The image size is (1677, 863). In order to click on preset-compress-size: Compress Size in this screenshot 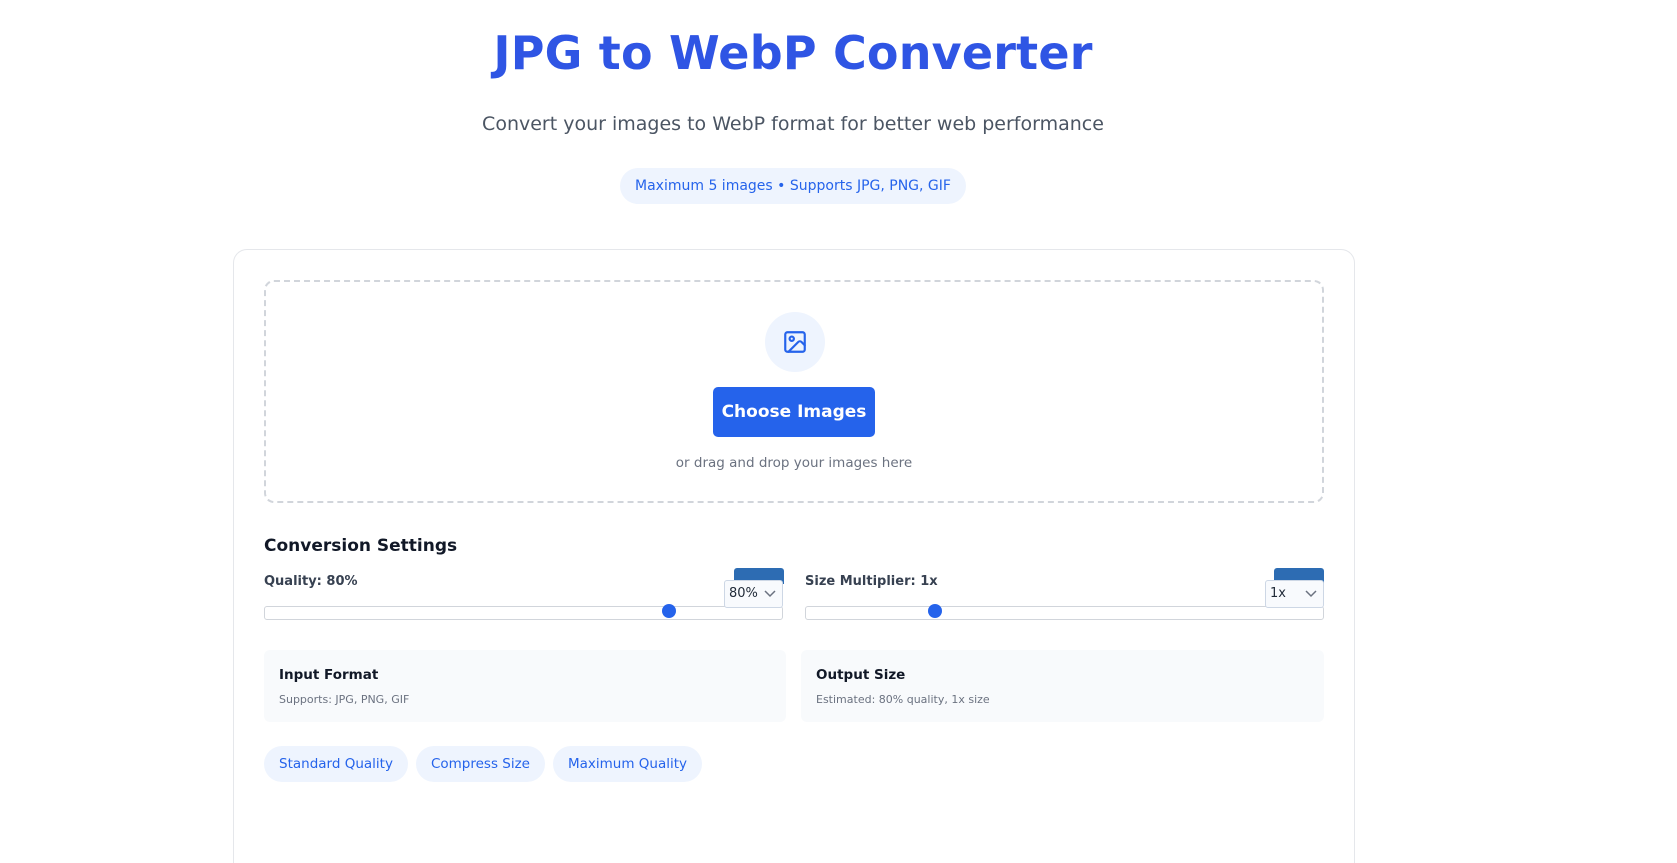, I will do `click(480, 764)`.